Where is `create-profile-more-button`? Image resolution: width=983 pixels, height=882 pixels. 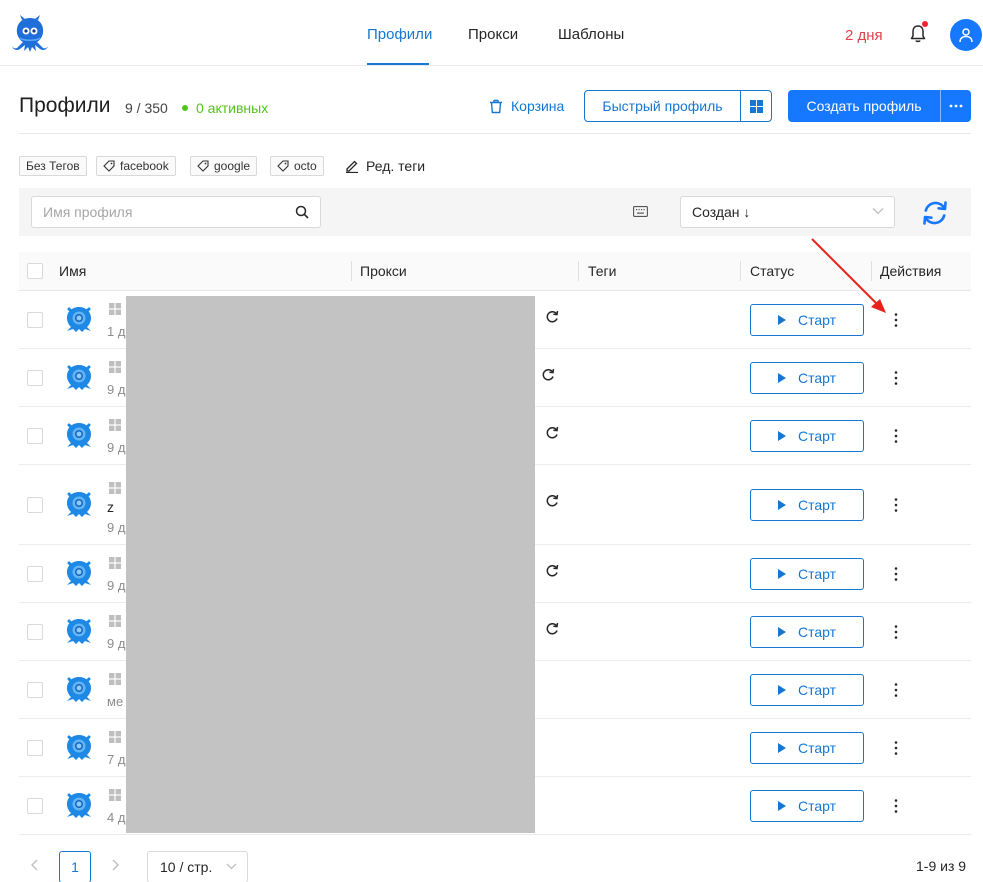
create-profile-more-button is located at coordinates (955, 106).